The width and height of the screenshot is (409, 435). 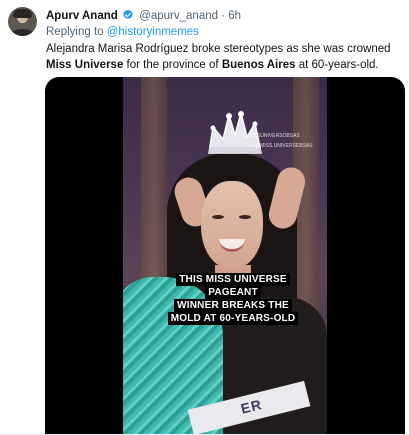 What do you see at coordinates (233, 318) in the screenshot?
I see `caption-line-3: MOLD AT 60-YEARS-OLD` at bounding box center [233, 318].